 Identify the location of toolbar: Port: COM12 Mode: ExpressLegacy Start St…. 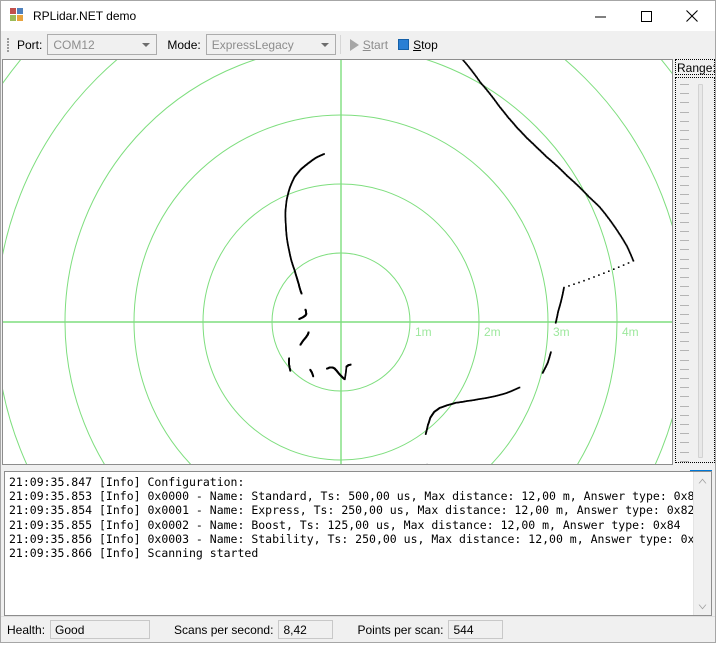
(358, 45).